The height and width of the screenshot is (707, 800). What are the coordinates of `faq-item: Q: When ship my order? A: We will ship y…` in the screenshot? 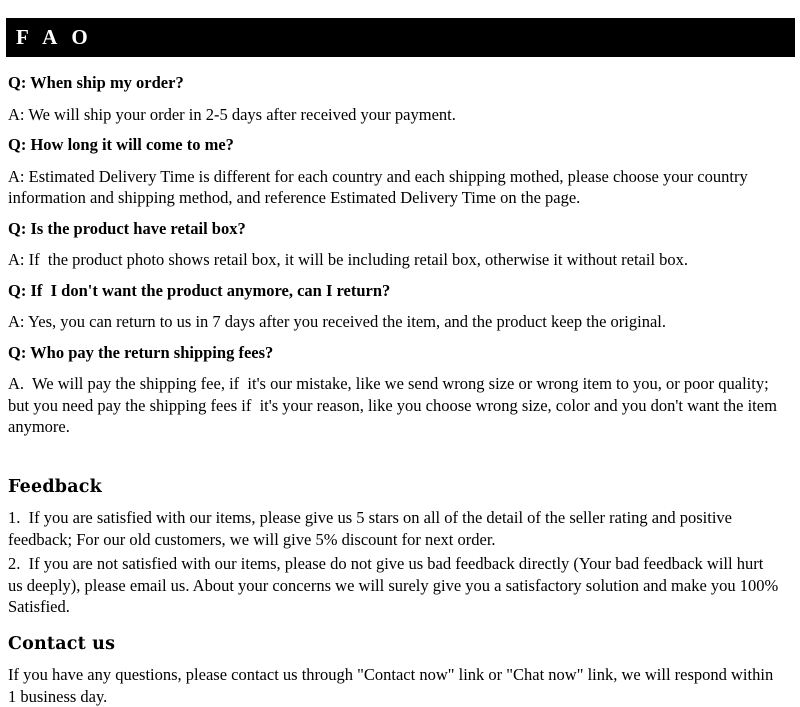 It's located at (395, 99).